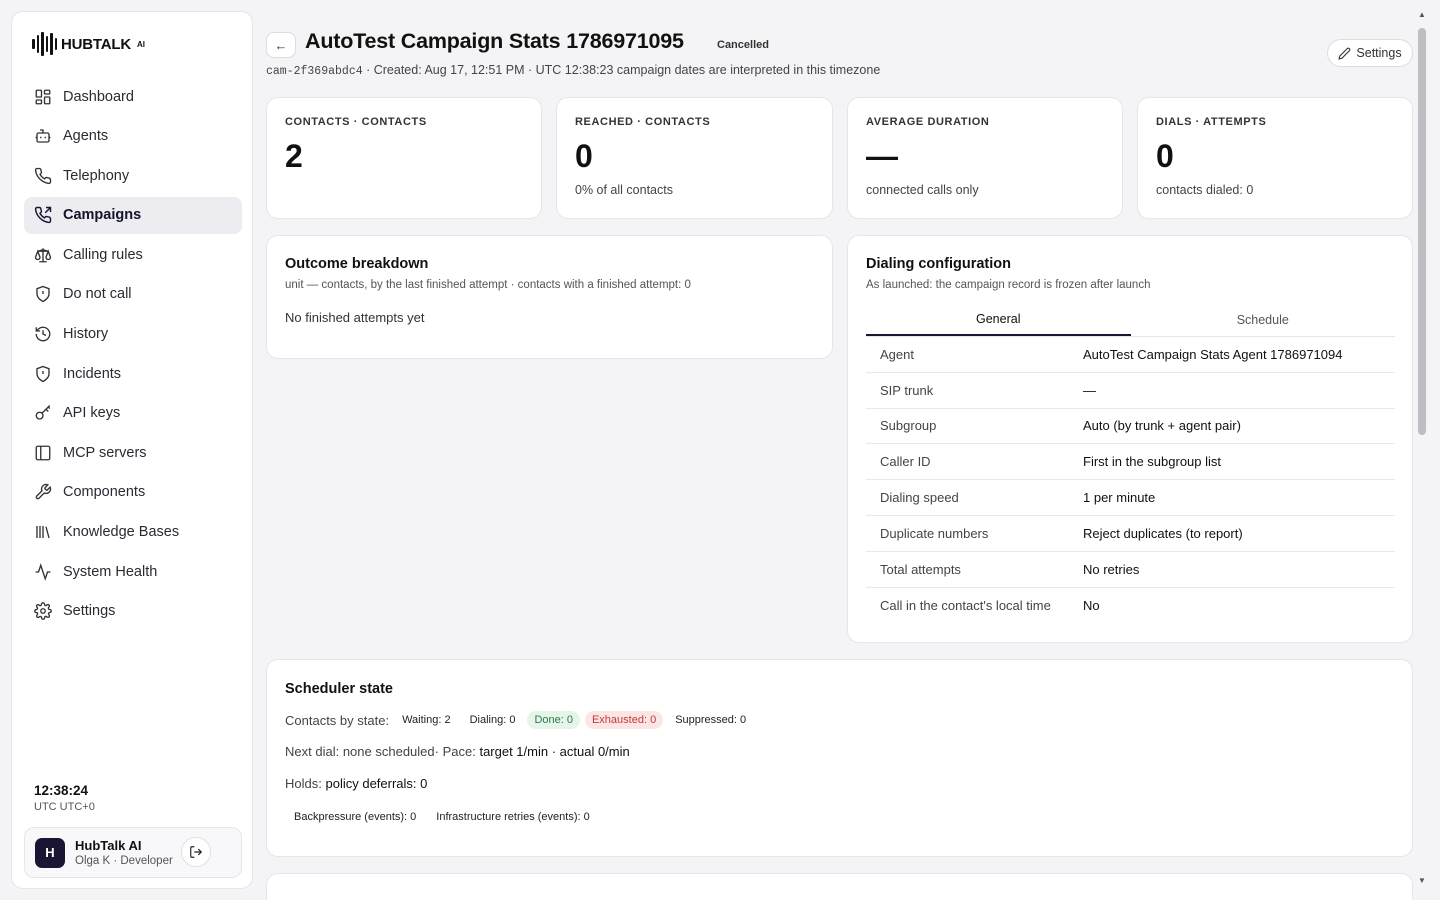  What do you see at coordinates (492, 720) in the screenshot?
I see `state-pill-dialing: Dialing: 0` at bounding box center [492, 720].